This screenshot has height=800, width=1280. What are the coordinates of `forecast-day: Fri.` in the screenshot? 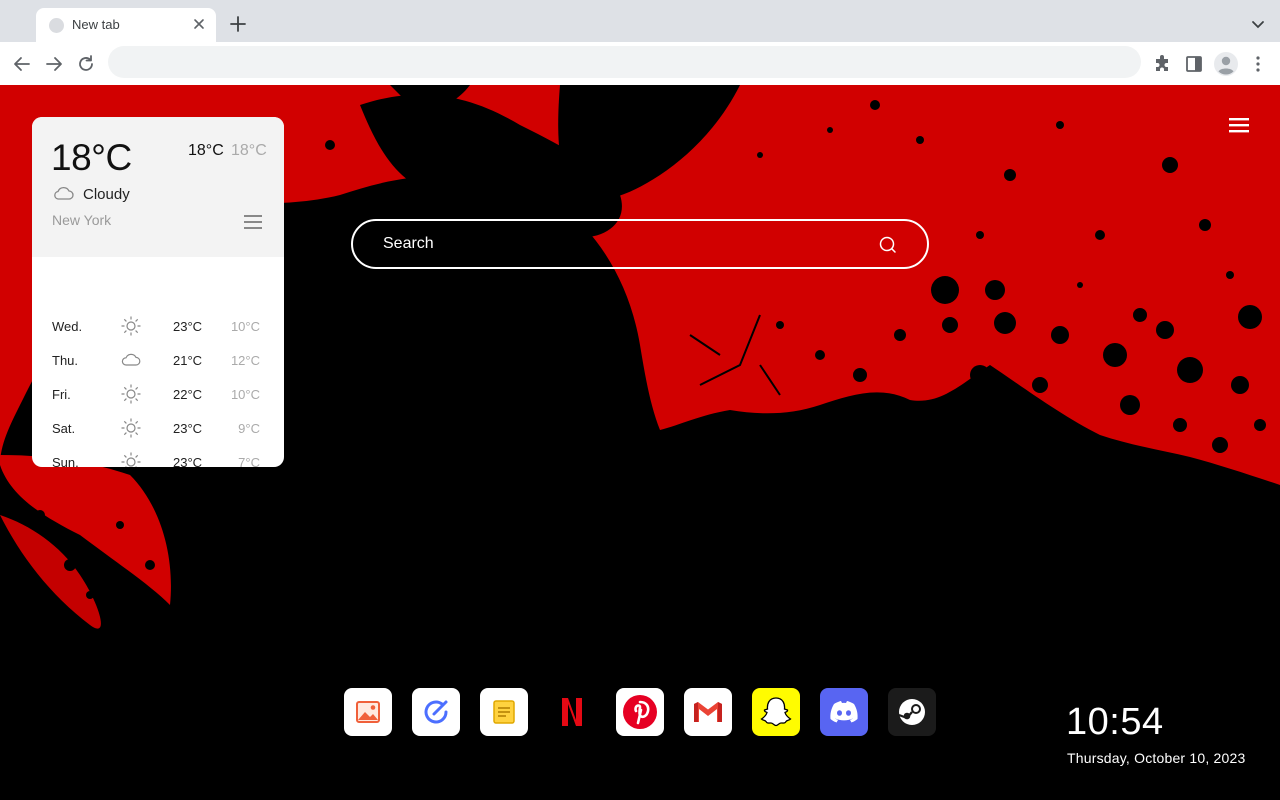 It's located at (61, 394).